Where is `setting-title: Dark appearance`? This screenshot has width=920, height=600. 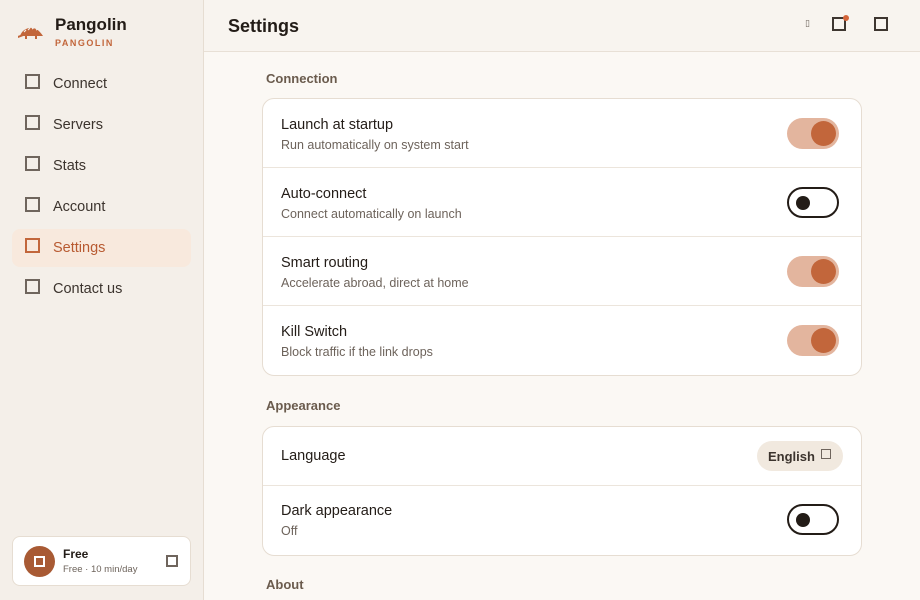
setting-title: Dark appearance is located at coordinates (337, 511).